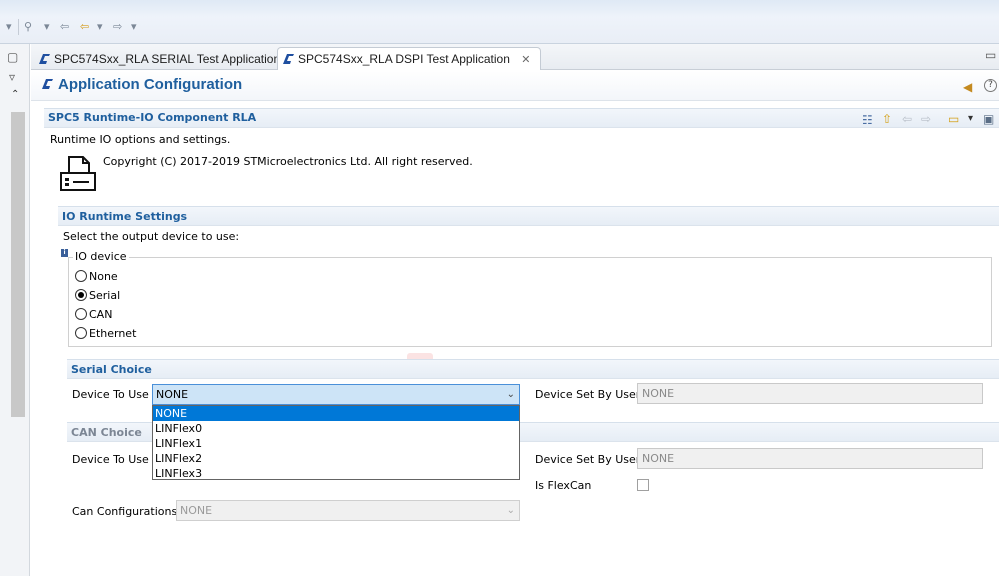  What do you see at coordinates (533, 369) in the screenshot?
I see `serial-choice-section-bar` at bounding box center [533, 369].